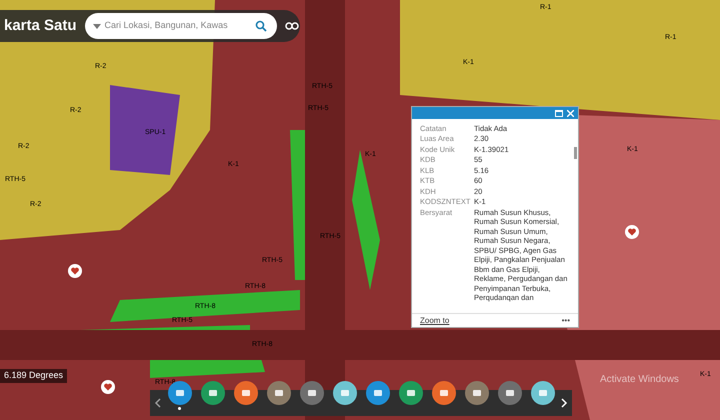 This screenshot has width=720, height=420. What do you see at coordinates (570, 113) in the screenshot?
I see `close-icon` at bounding box center [570, 113].